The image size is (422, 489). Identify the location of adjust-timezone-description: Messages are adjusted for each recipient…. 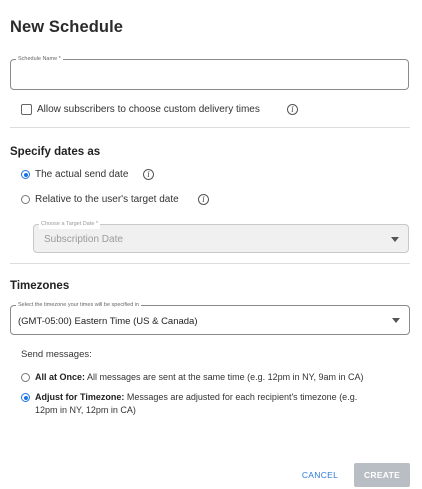
(242, 397).